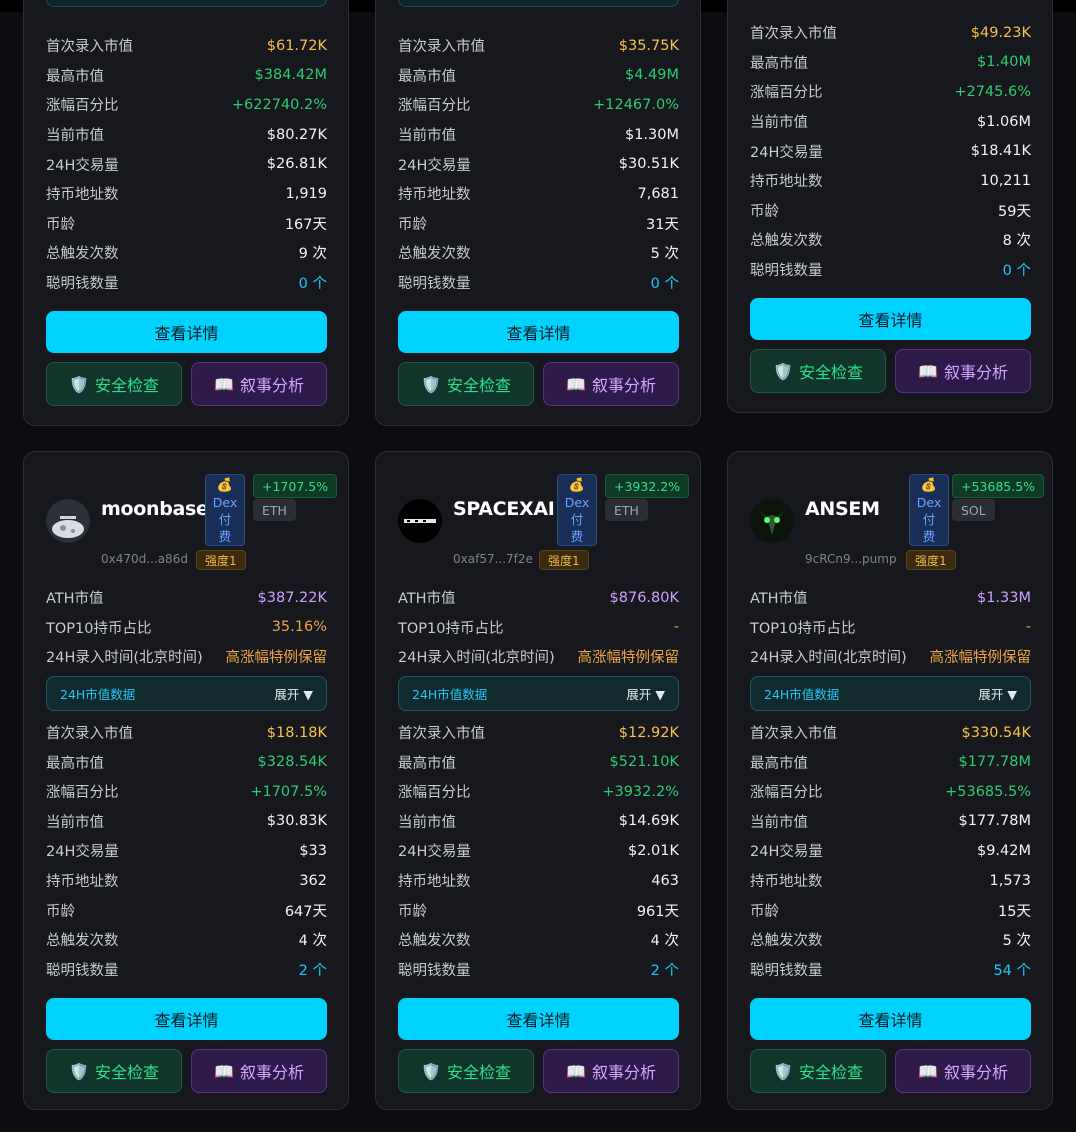  Describe the element at coordinates (783, 1071) in the screenshot. I see `shield-icon: 🛡️` at that location.